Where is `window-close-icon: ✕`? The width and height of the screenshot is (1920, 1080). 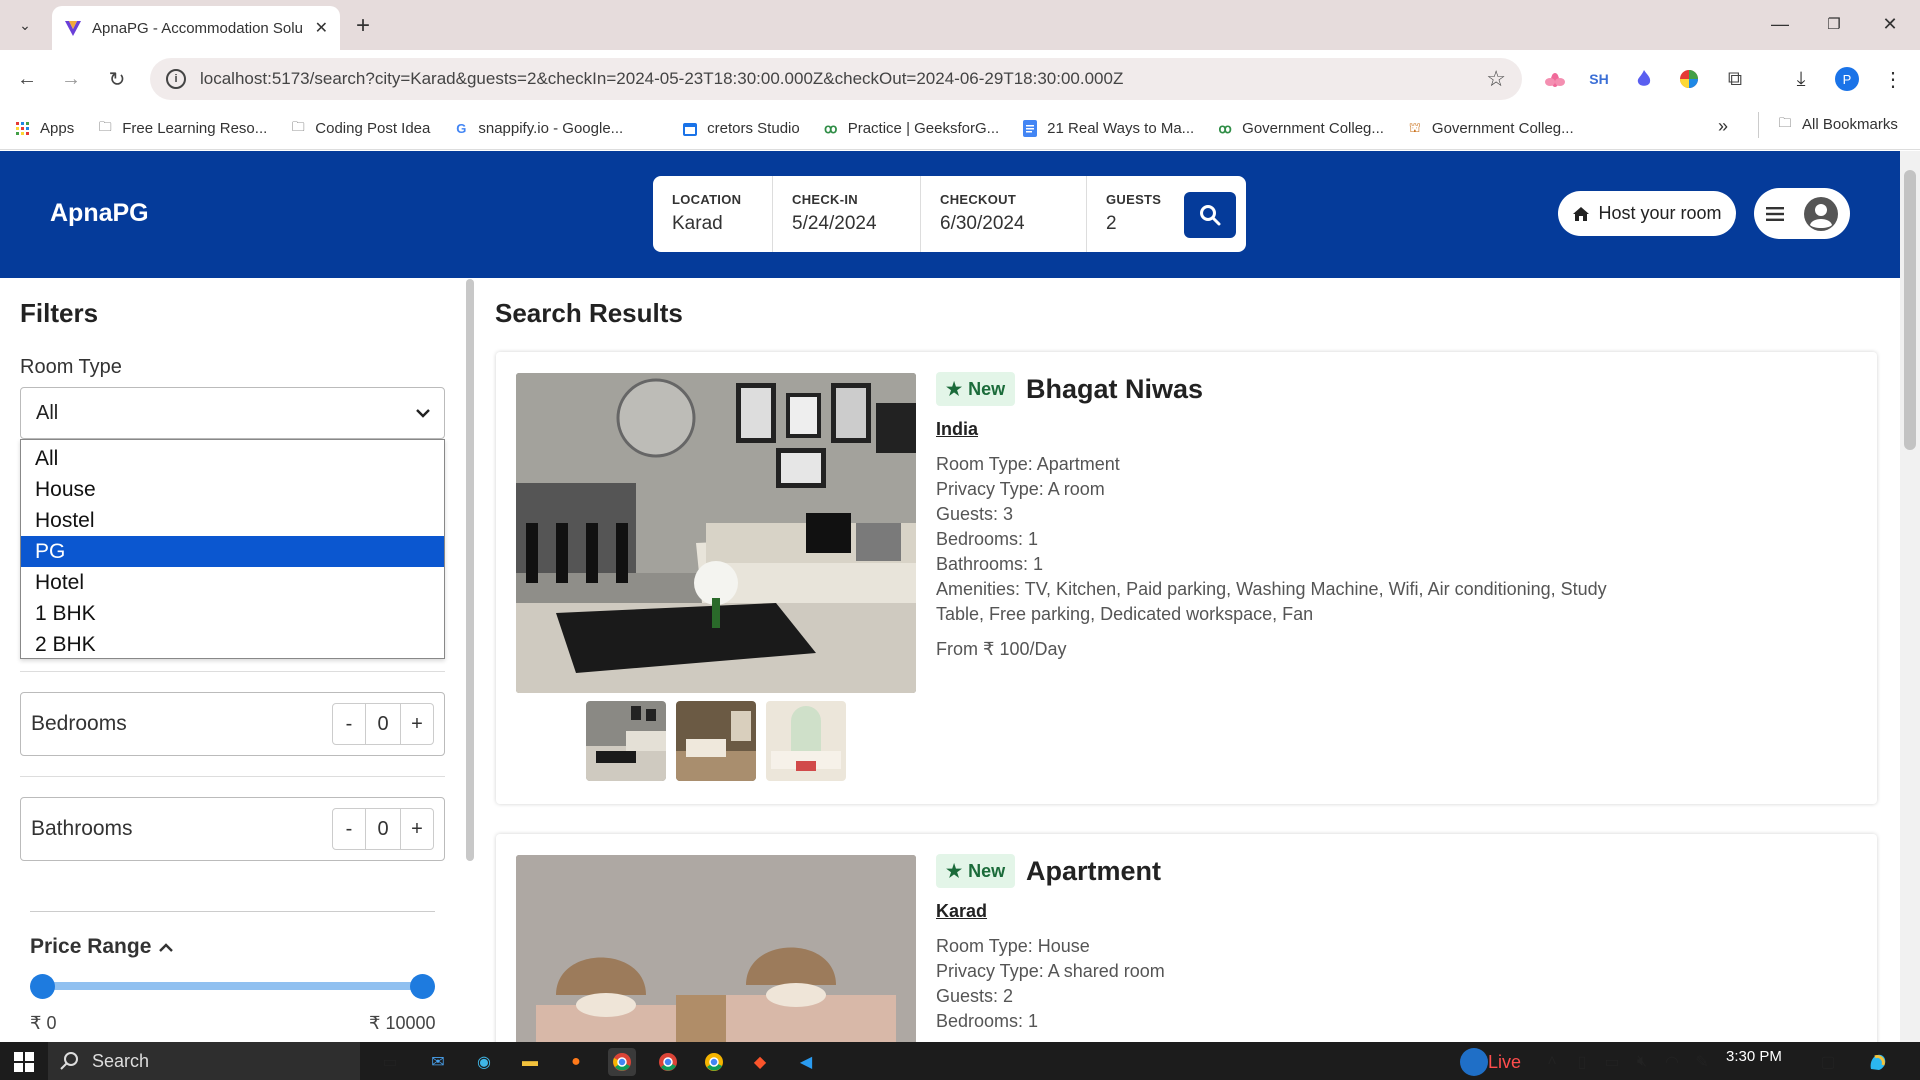
window-close-icon: ✕ is located at coordinates (1890, 24).